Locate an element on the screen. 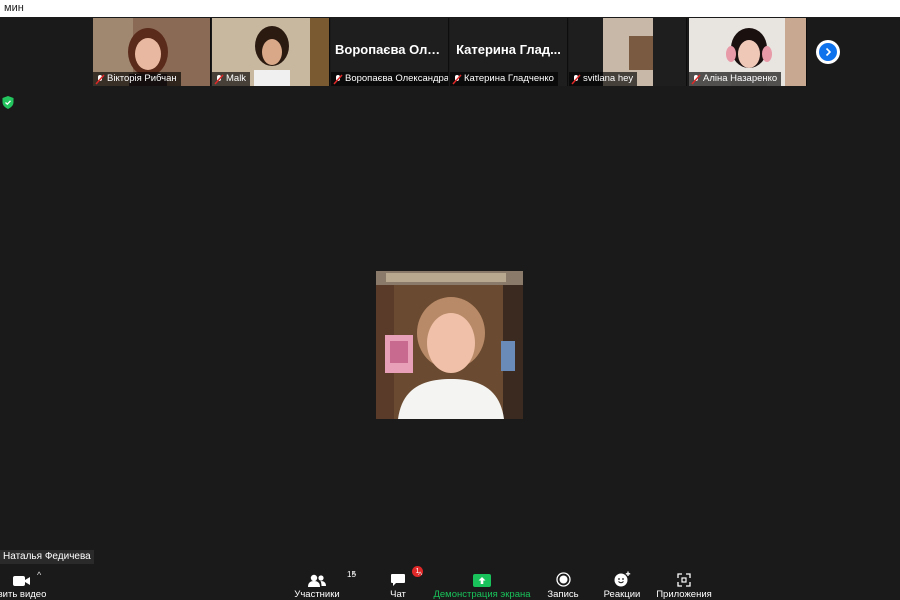 This screenshot has width=900, height=600. chat-options-caret: ^ is located at coordinates (420, 575).